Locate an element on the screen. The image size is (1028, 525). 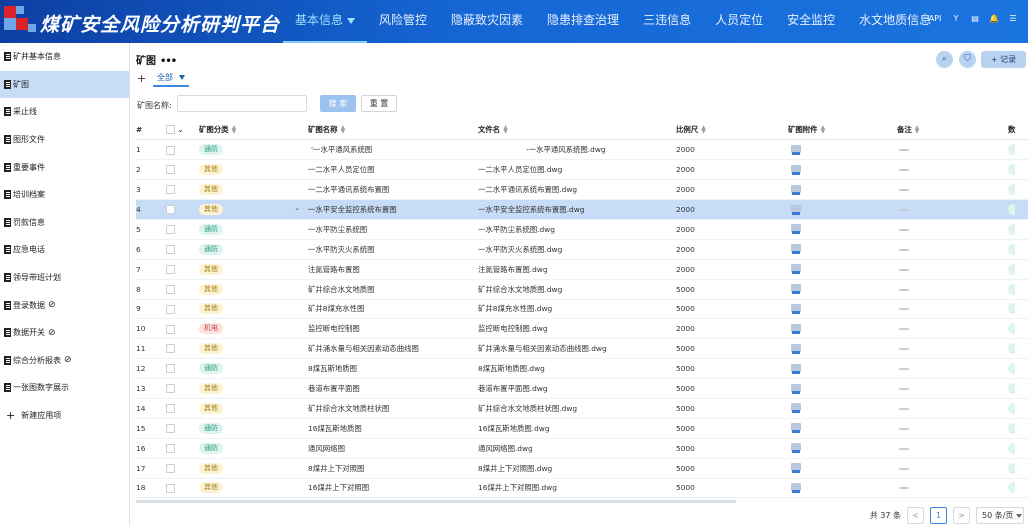
row-map-name: 一水平防尘系统图 is located at coordinates (393, 229).